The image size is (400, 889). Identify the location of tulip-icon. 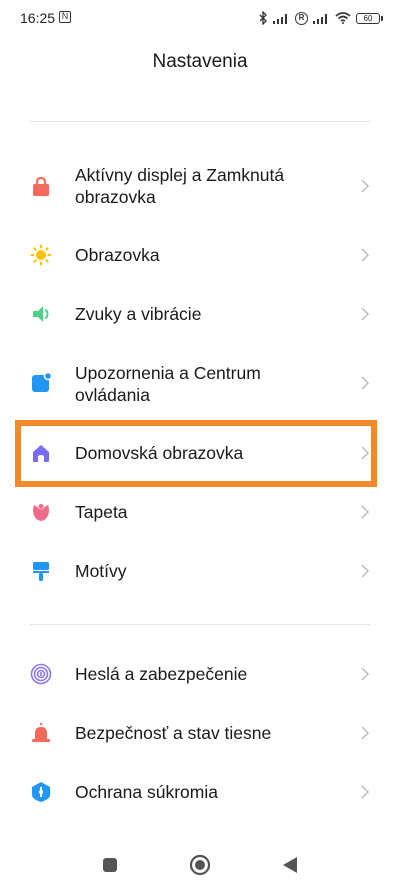
(41, 512).